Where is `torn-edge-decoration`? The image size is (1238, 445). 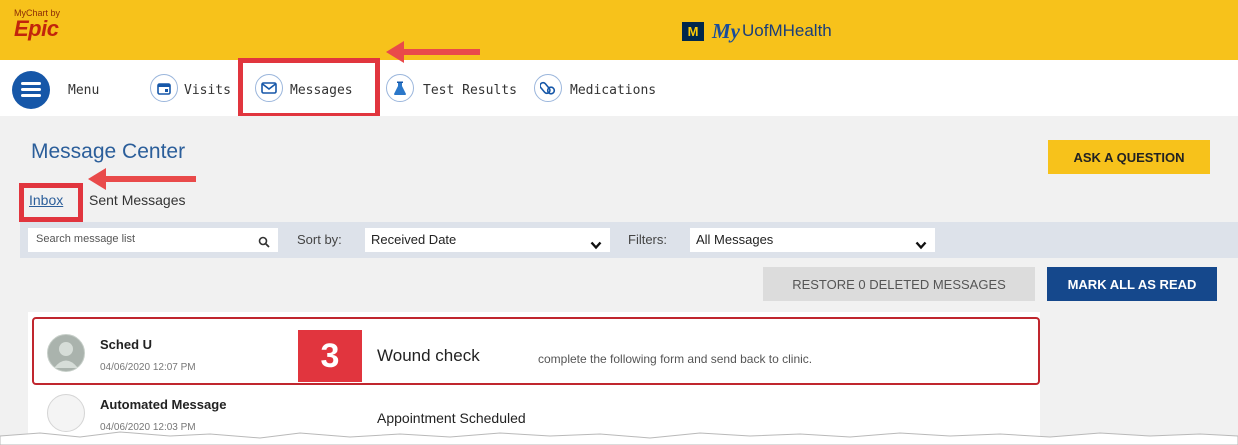 torn-edge-decoration is located at coordinates (619, 438).